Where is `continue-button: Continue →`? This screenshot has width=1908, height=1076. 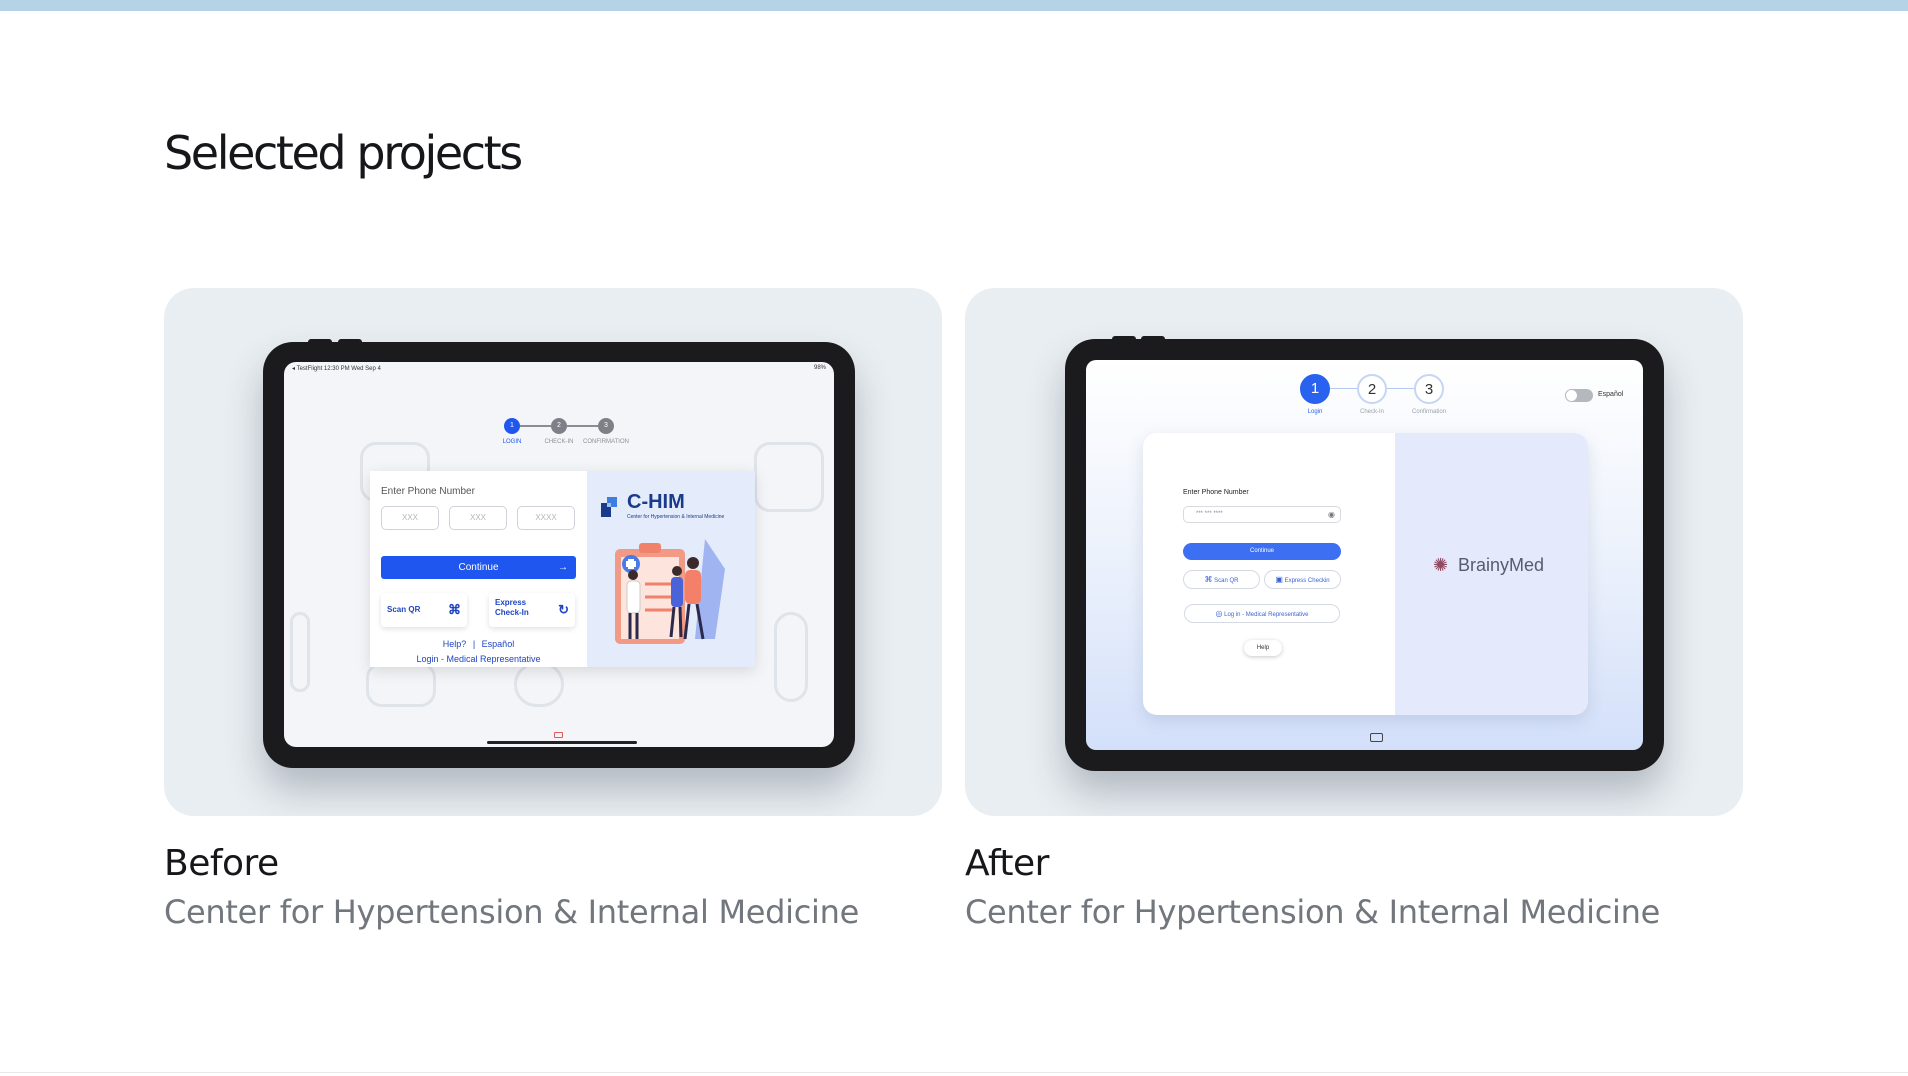
continue-button: Continue → is located at coordinates (478, 567).